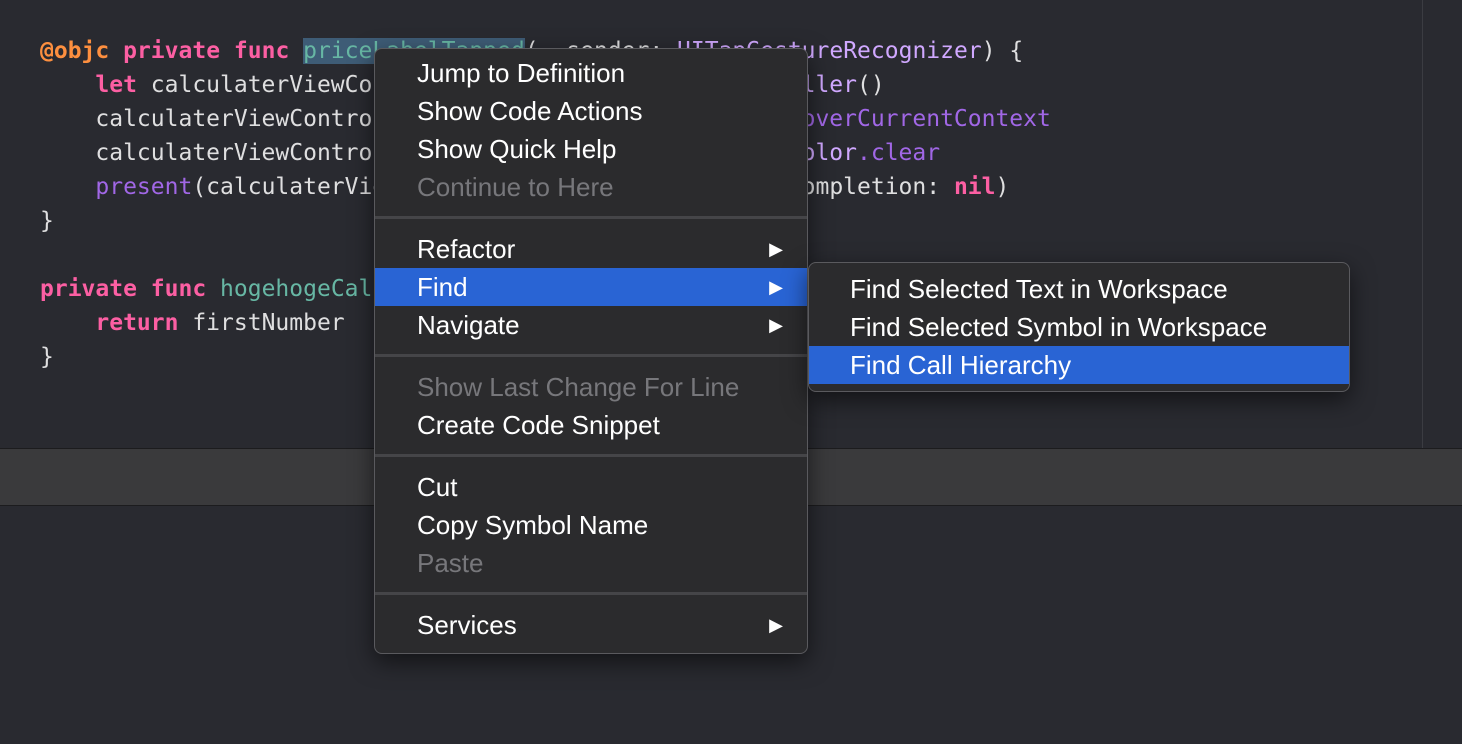 The image size is (1462, 744). Describe the element at coordinates (1422, 224) in the screenshot. I see `editor-divider` at that location.